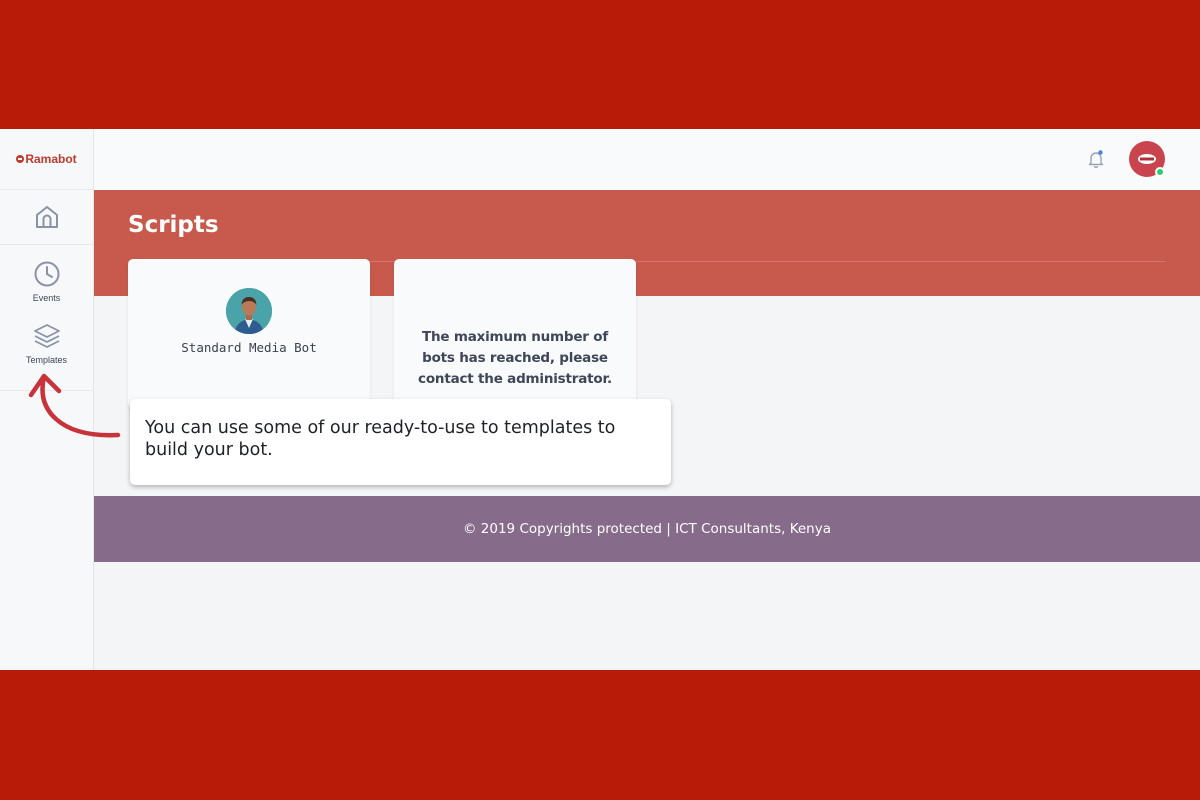 The image size is (1200, 800). What do you see at coordinates (74, 405) in the screenshot?
I see `annotation-arrow-icon` at bounding box center [74, 405].